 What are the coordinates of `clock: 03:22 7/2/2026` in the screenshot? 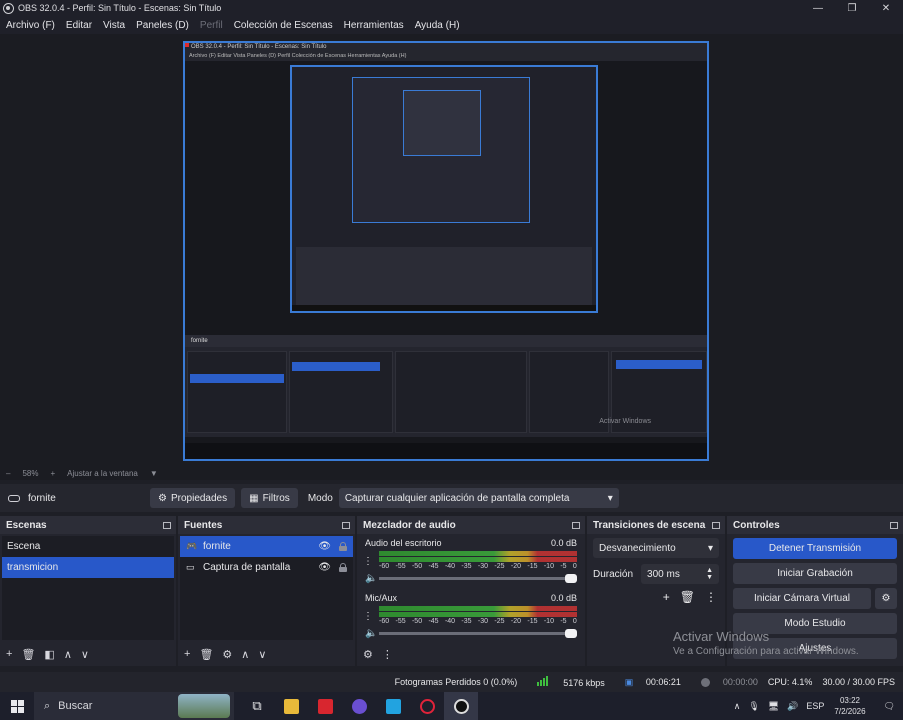 It's located at (849, 706).